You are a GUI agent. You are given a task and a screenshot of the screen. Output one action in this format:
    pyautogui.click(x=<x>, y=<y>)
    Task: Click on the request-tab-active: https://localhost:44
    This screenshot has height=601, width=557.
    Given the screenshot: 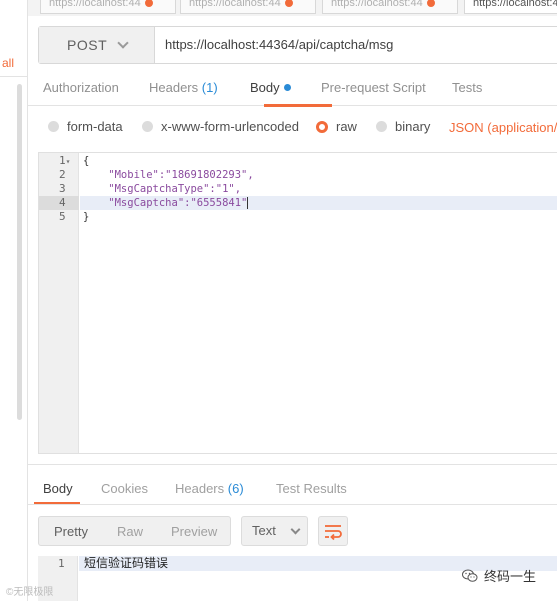 What is the action you would take?
    pyautogui.click(x=510, y=7)
    